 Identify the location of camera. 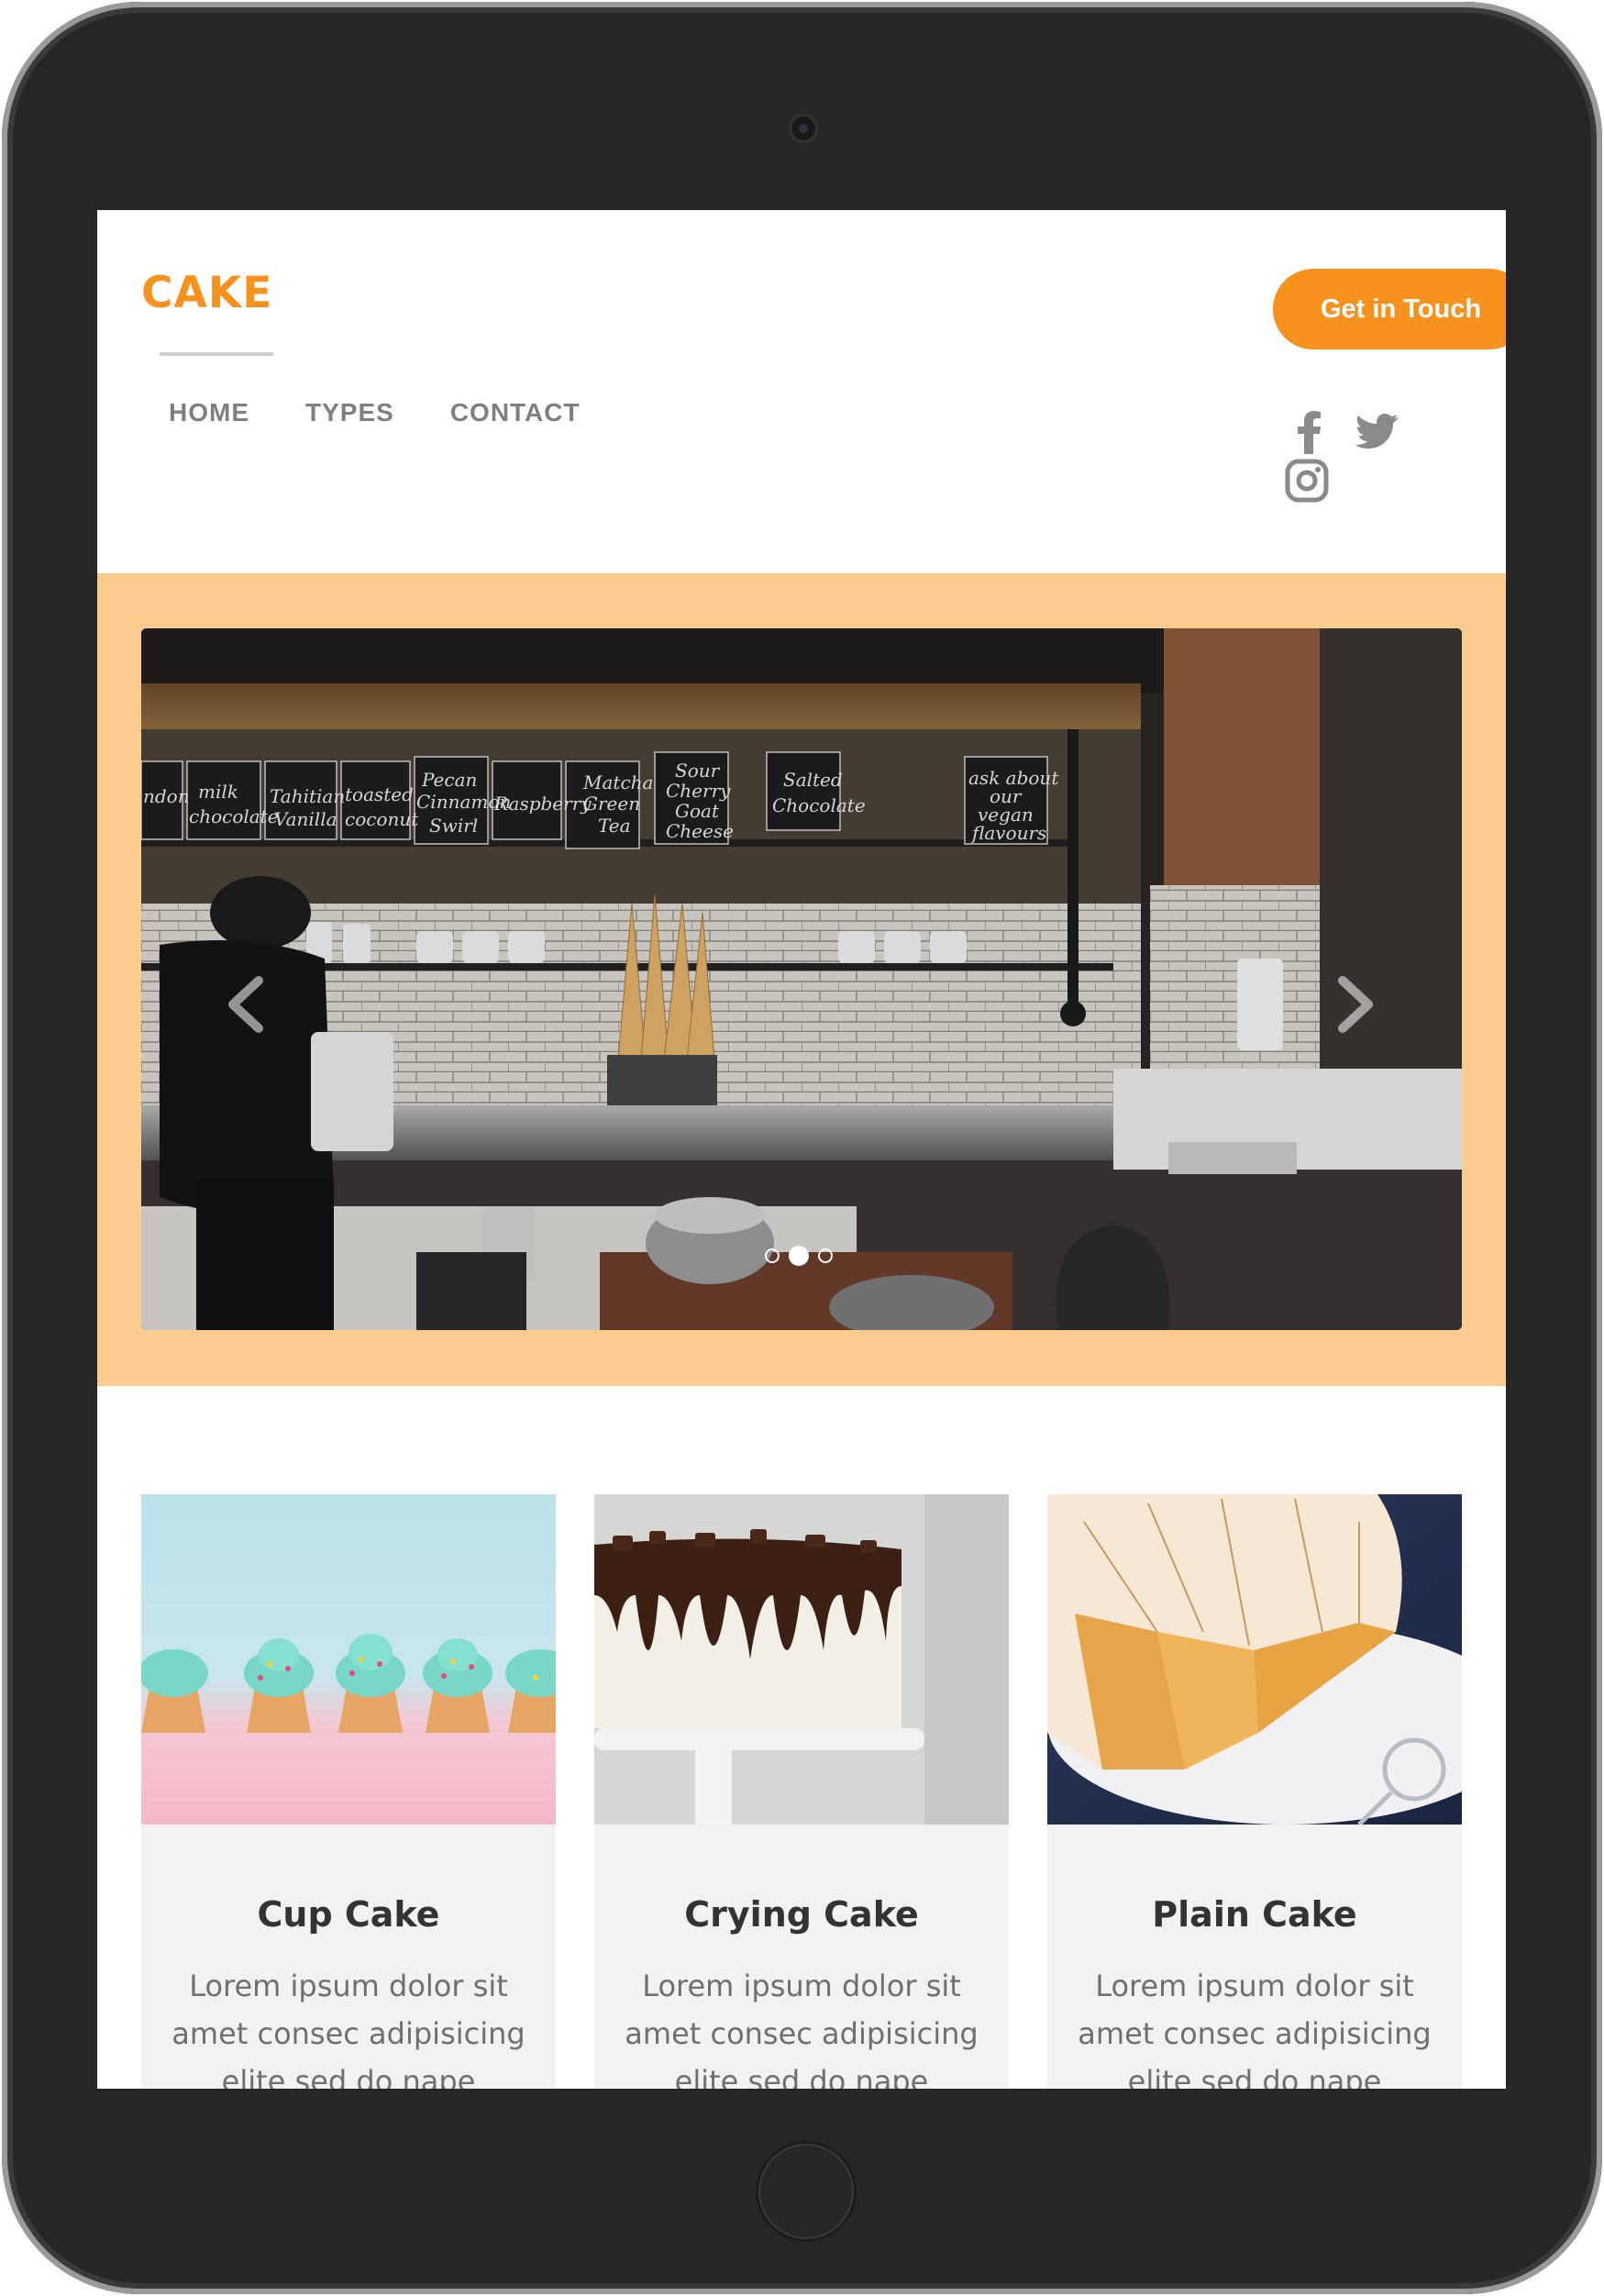
(803, 128).